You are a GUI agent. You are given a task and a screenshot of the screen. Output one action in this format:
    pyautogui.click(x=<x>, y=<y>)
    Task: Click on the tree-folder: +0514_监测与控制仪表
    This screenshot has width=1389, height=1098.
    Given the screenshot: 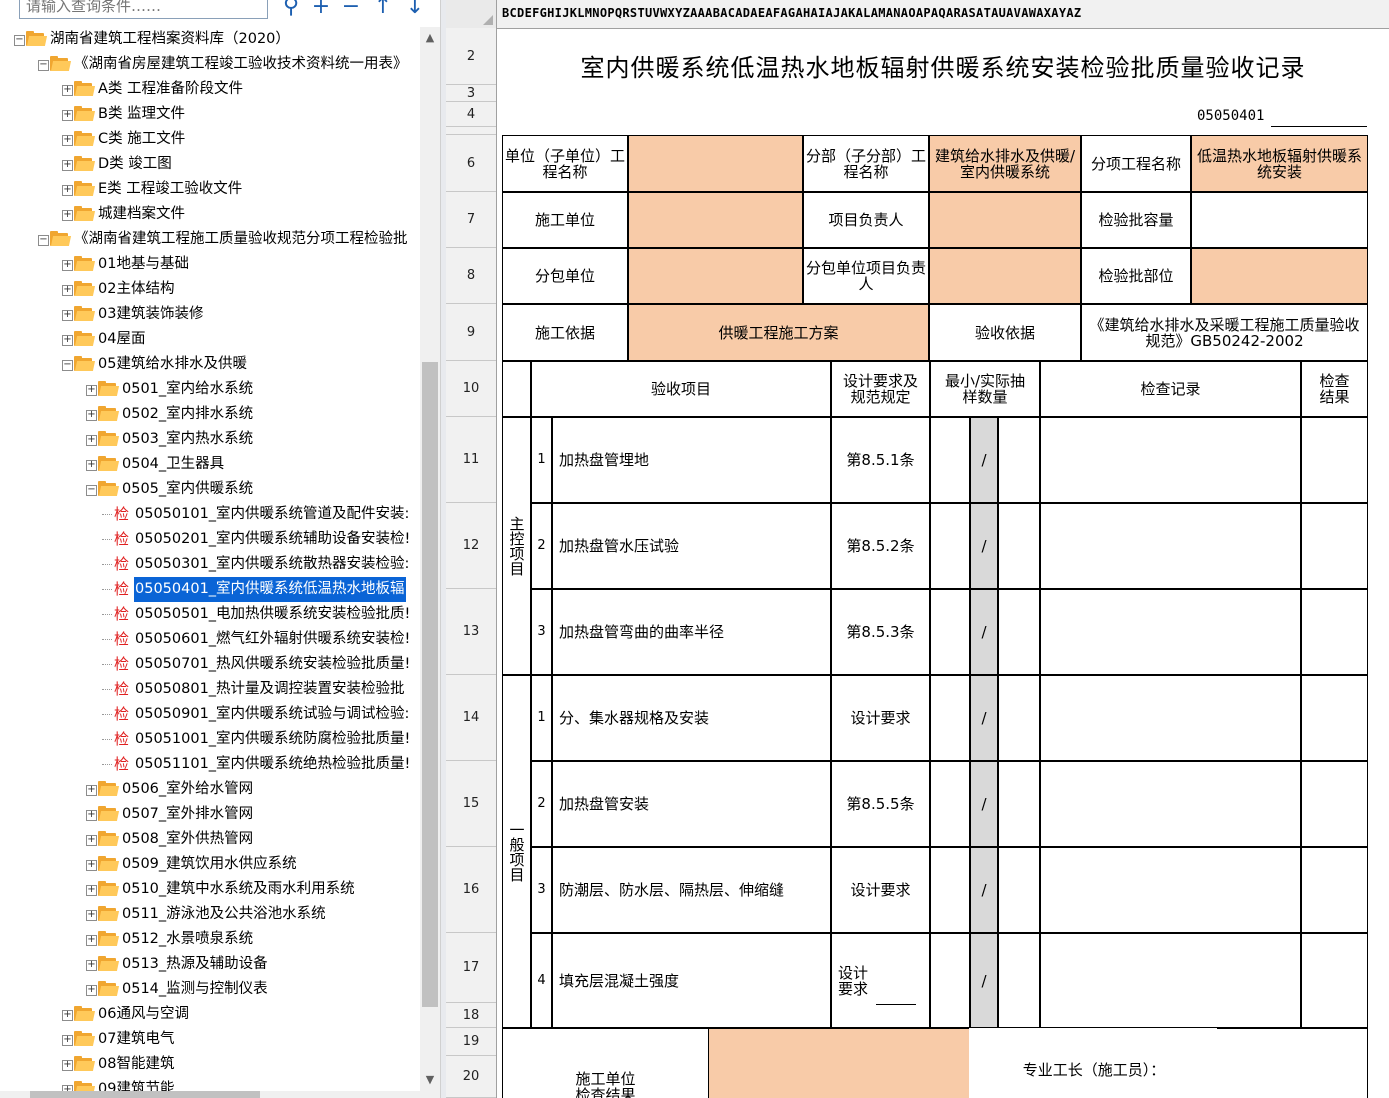 What is the action you would take?
    pyautogui.click(x=210, y=989)
    